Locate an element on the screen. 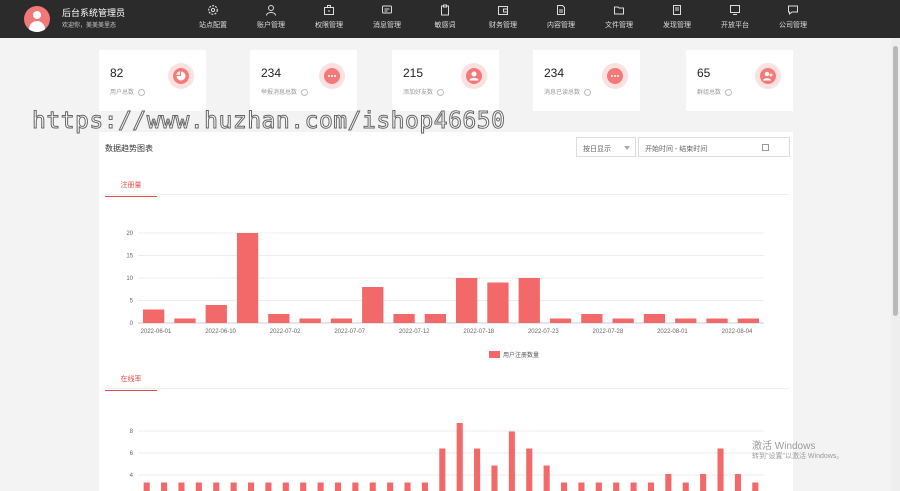 The height and width of the screenshot is (491, 900). nav-label: 发现管理 is located at coordinates (677, 25).